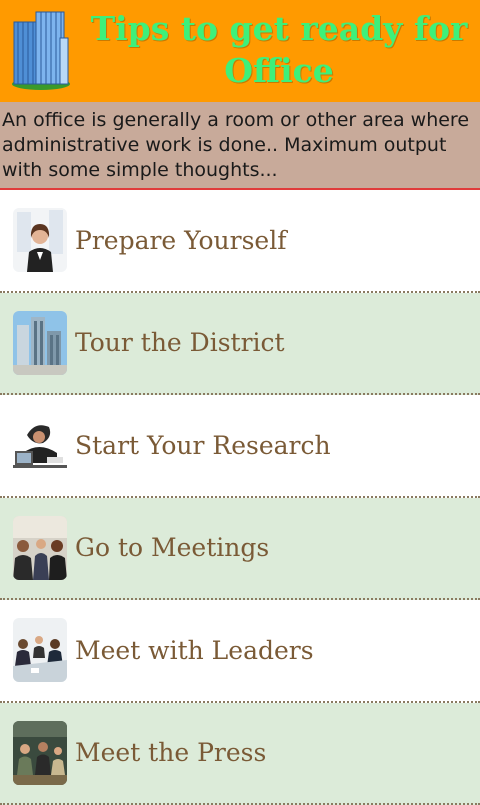  What do you see at coordinates (40, 650) in the screenshot?
I see `conference-table-thumbnail` at bounding box center [40, 650].